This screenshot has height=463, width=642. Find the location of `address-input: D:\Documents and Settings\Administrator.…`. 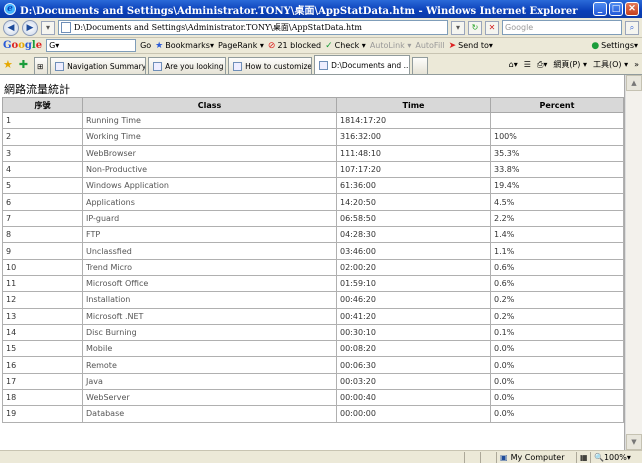

address-input: D:\Documents and Settings\Administrator.… is located at coordinates (253, 27).